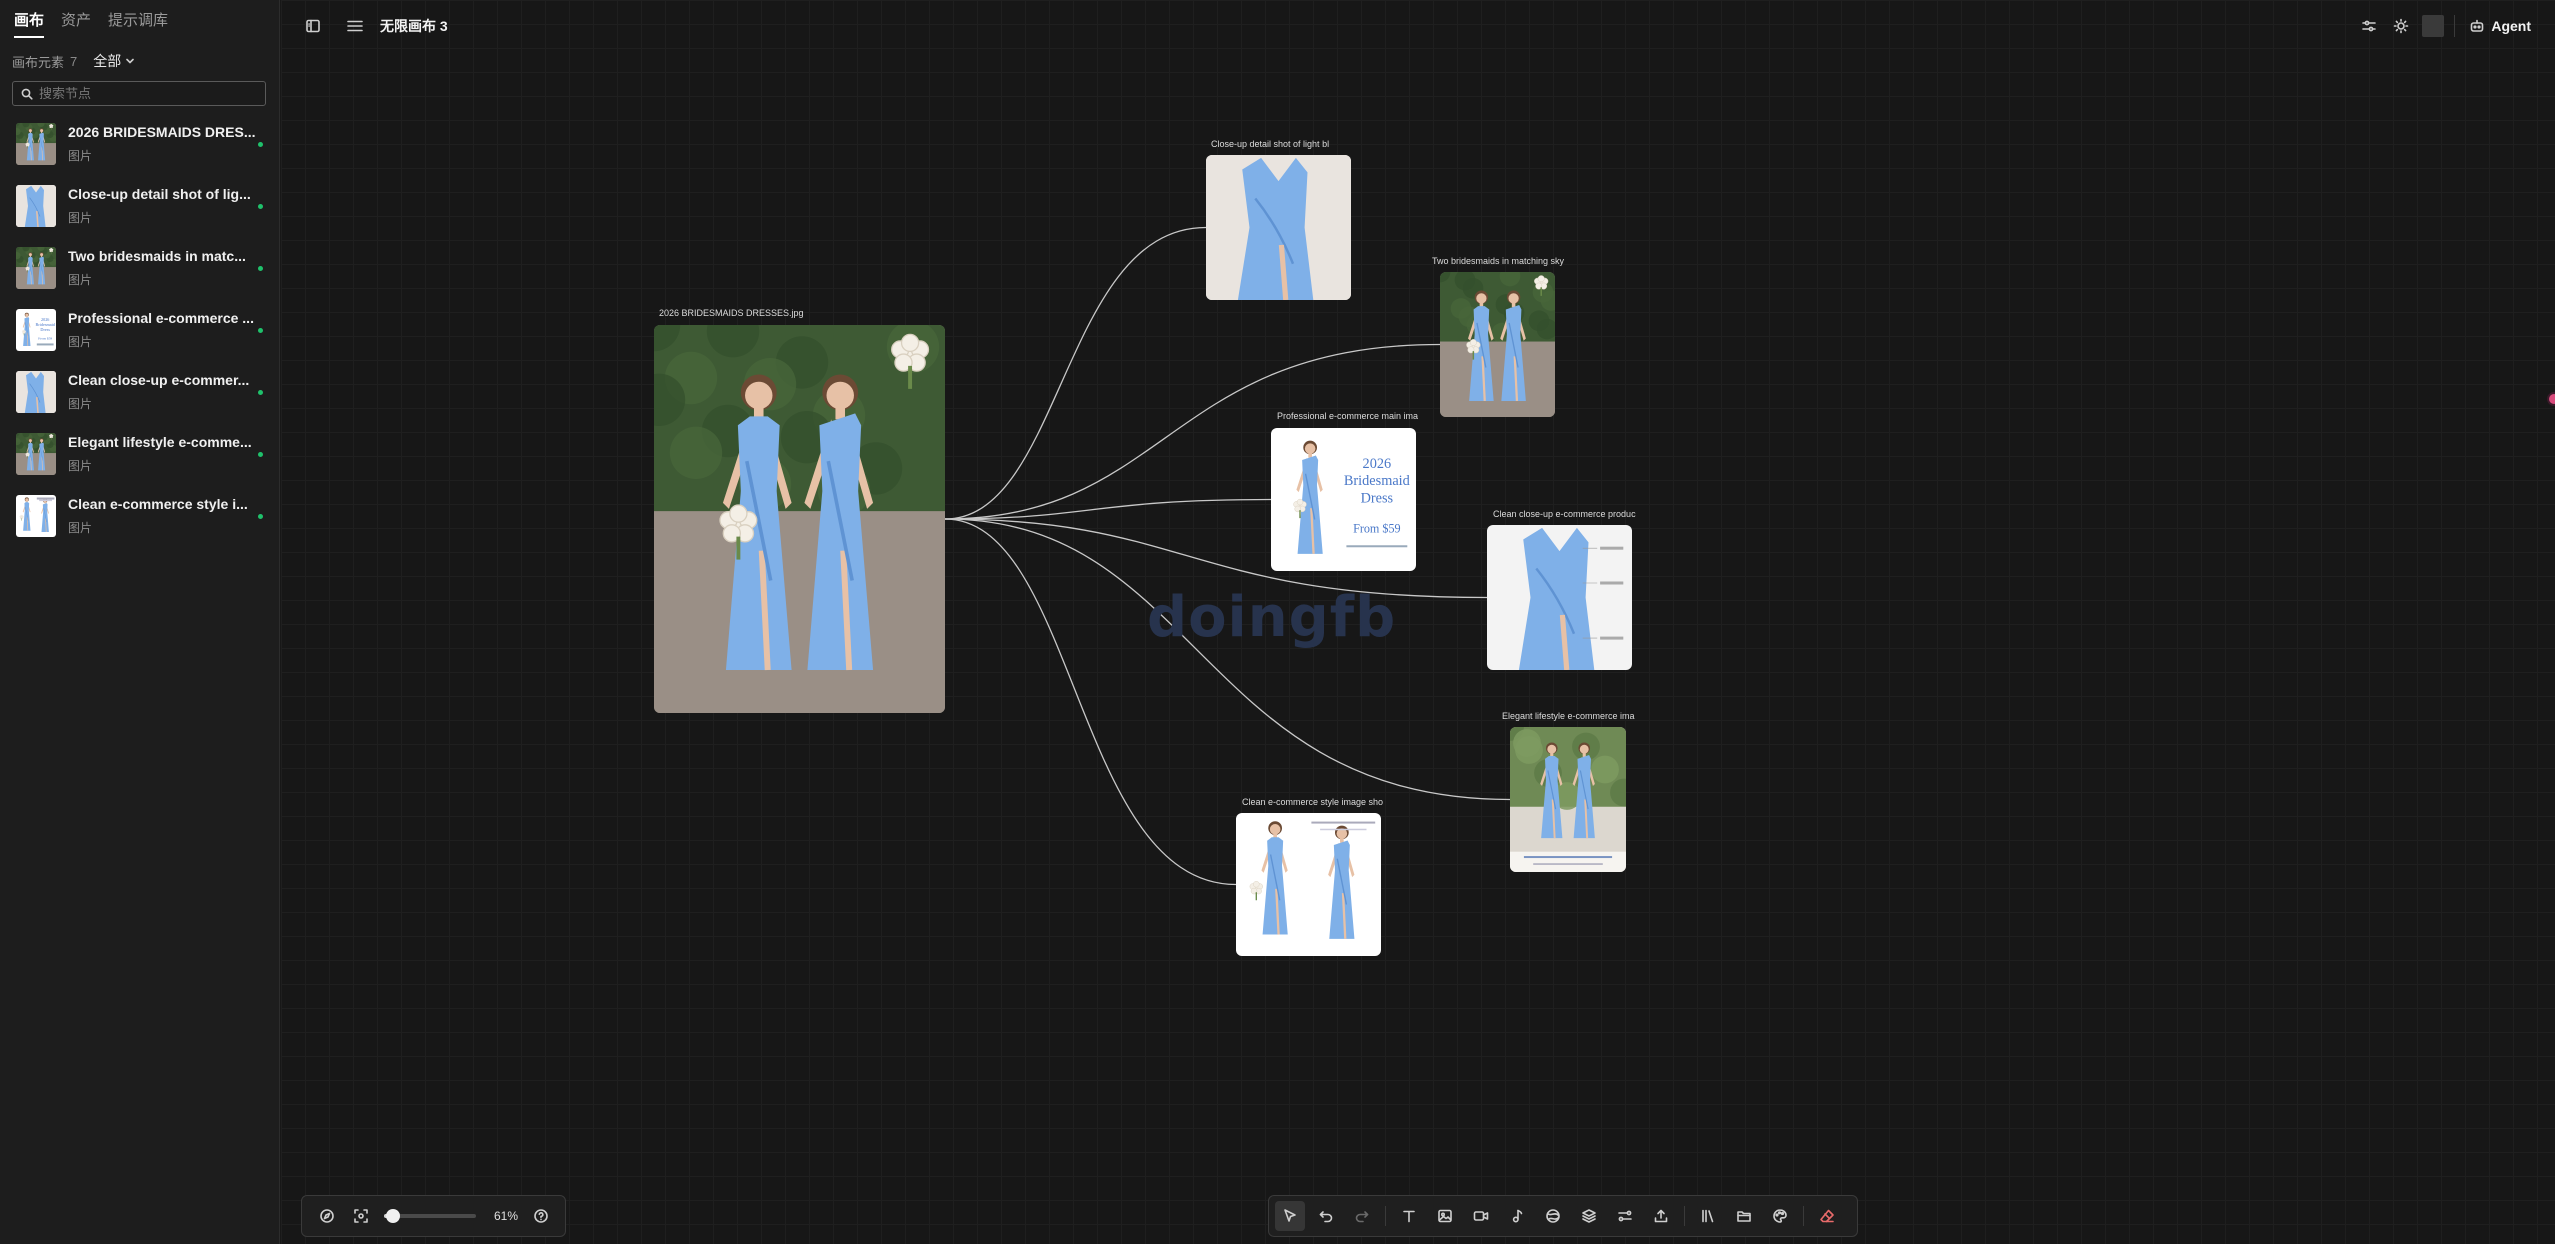 This screenshot has width=2555, height=1244. Describe the element at coordinates (355, 26) in the screenshot. I see `menu-icon` at that location.